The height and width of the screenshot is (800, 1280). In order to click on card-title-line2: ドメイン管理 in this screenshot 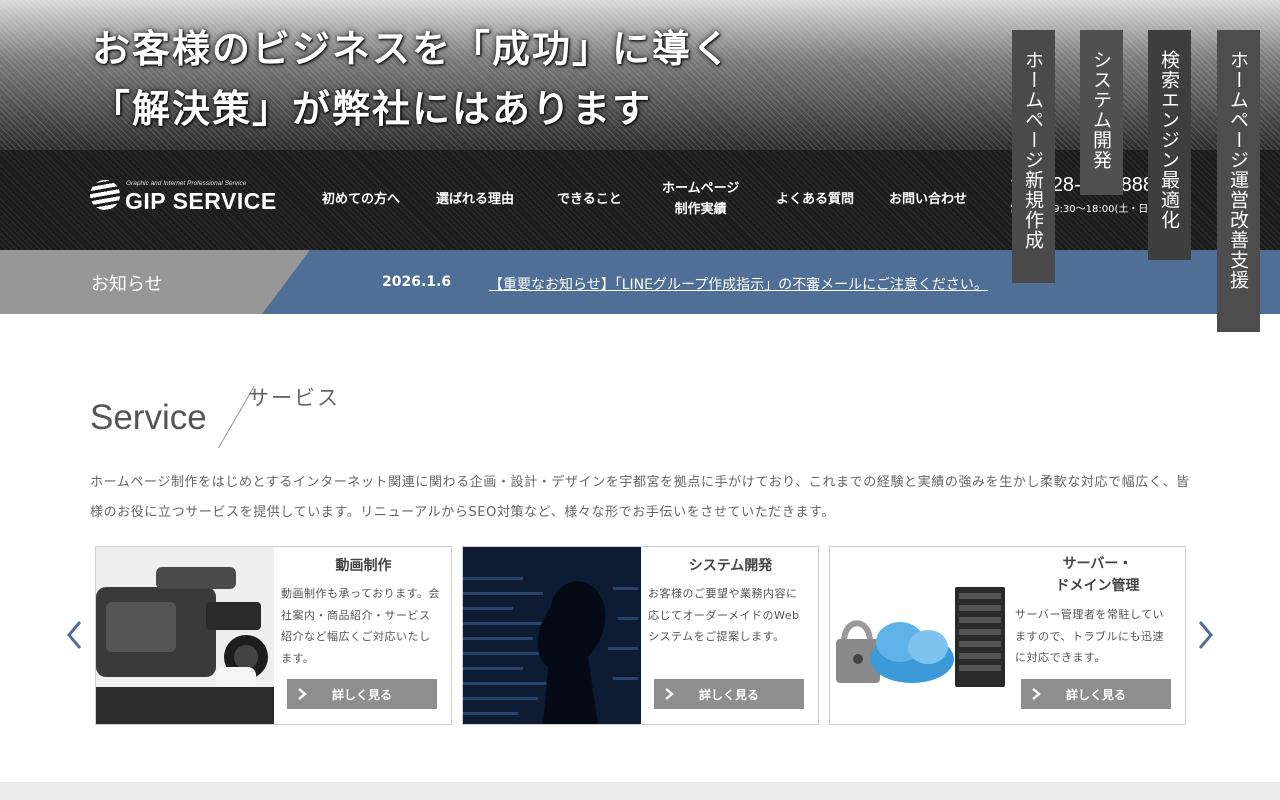, I will do `click(1097, 586)`.